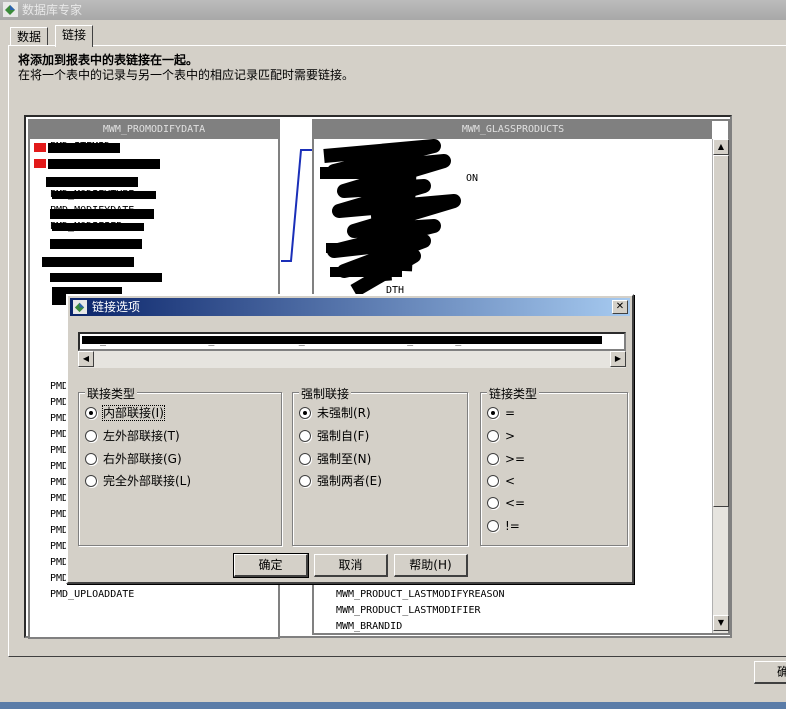  I want to click on link-type-group: 链接类型 = > >= < <= !=, so click(554, 465).